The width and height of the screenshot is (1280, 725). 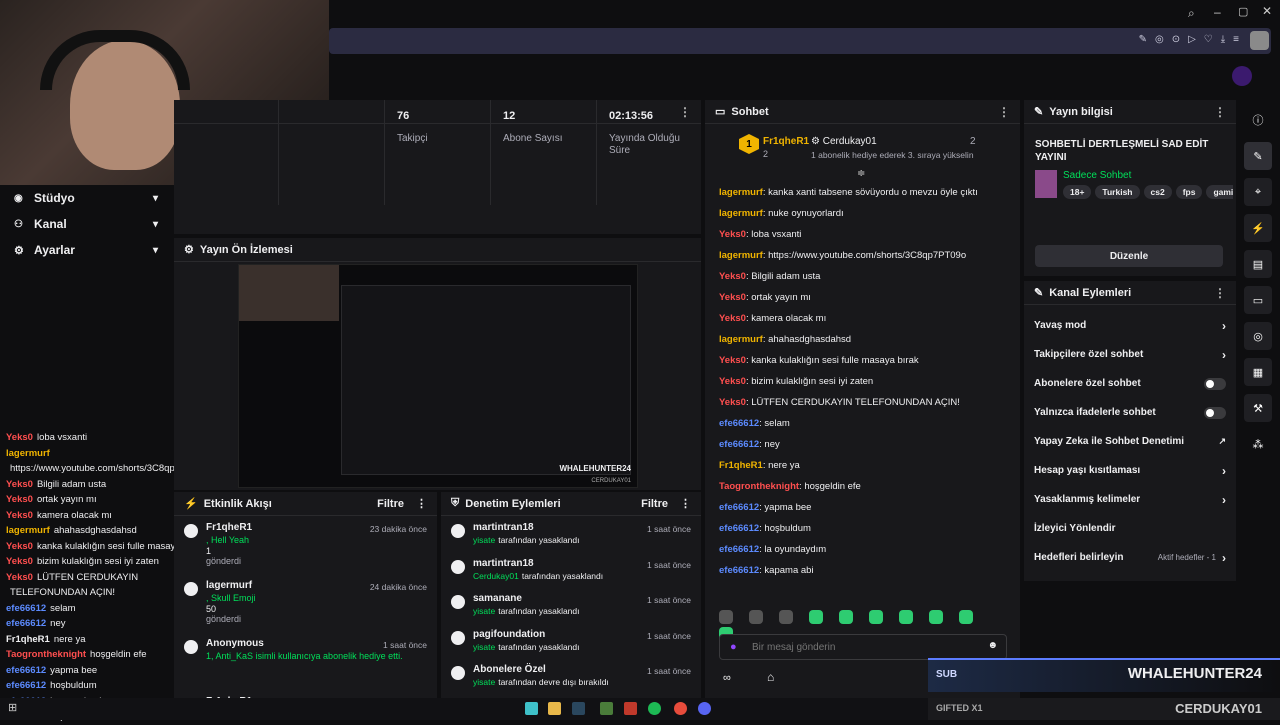 I want to click on pencil-icon: ✎, so click(x=1258, y=156).